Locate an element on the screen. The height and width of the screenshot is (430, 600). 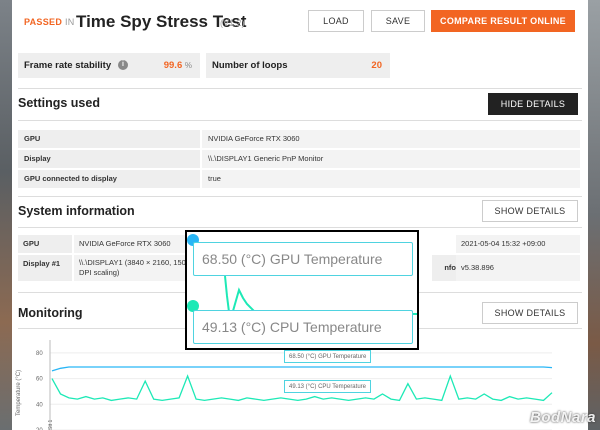
chart-cpu-label: 49.13 (°C) CPU Temperature is located at coordinates (327, 386).